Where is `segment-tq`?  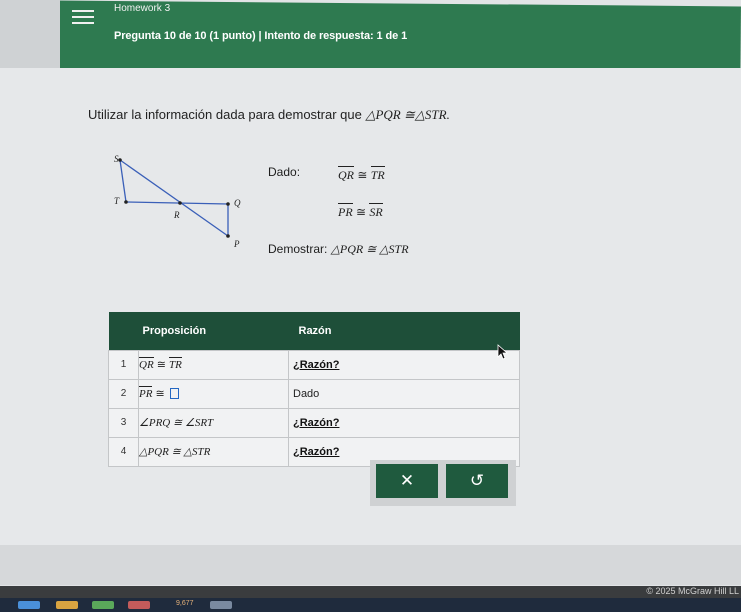
segment-tq is located at coordinates (177, 203).